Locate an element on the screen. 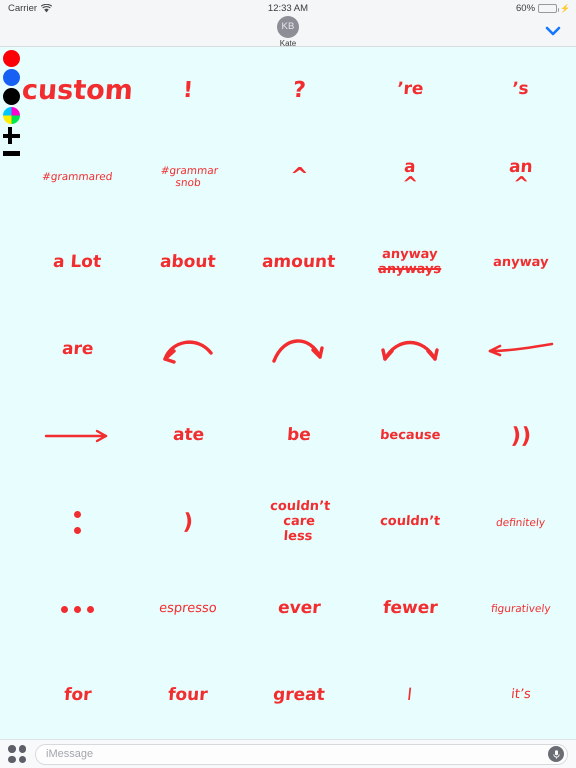 This screenshot has width=576, height=768. sticker-label: ate is located at coordinates (188, 435).